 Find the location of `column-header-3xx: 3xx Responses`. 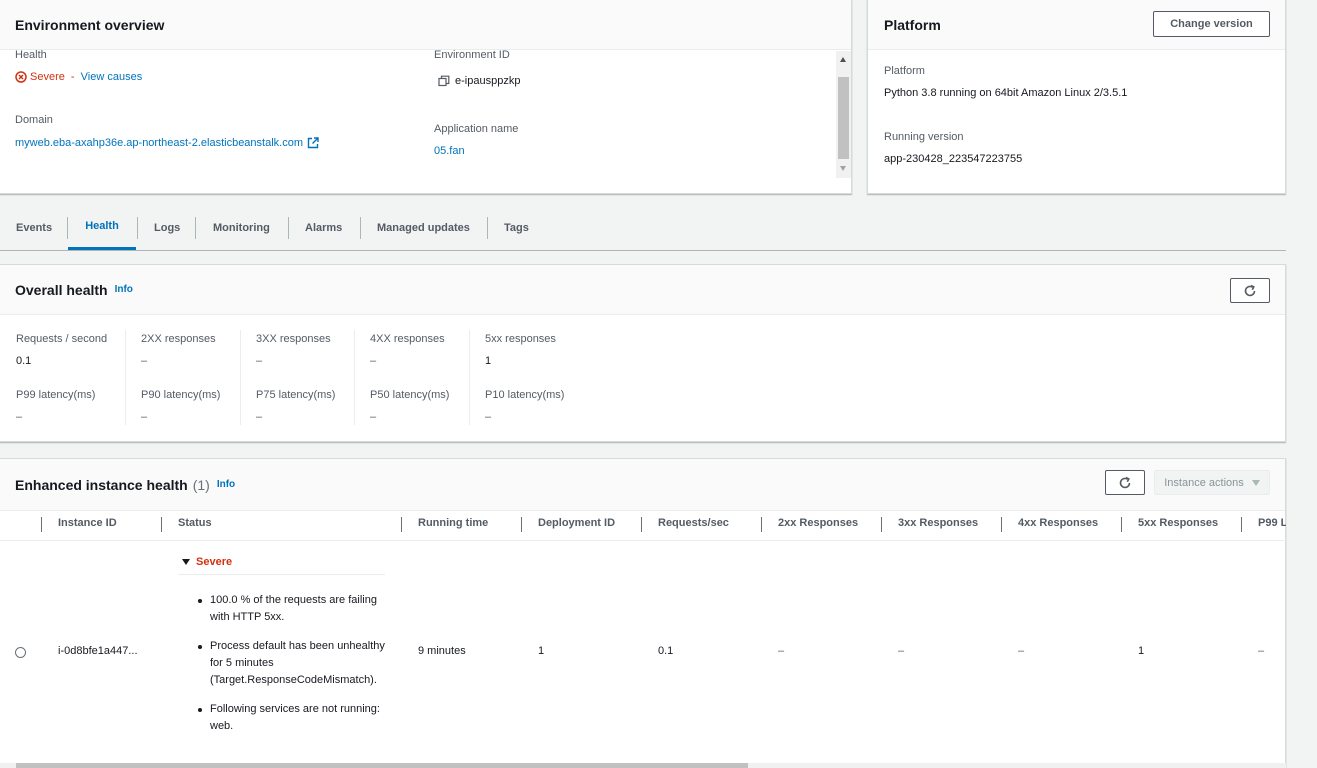

column-header-3xx: 3xx Responses is located at coordinates (938, 523).